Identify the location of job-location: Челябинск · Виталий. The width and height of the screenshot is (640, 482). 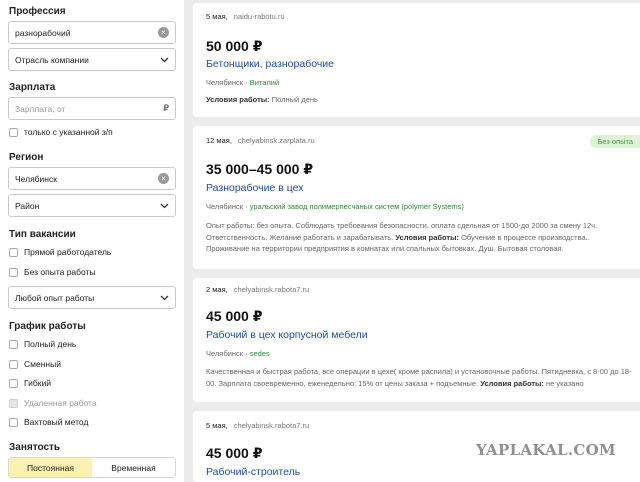
(243, 82).